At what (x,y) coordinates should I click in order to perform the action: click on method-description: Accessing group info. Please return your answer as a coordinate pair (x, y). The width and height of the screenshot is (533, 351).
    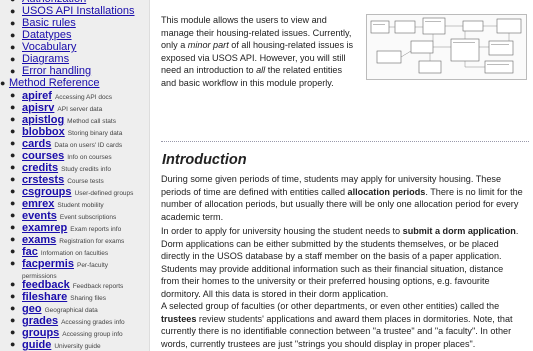
    Looking at the image, I should click on (92, 334).